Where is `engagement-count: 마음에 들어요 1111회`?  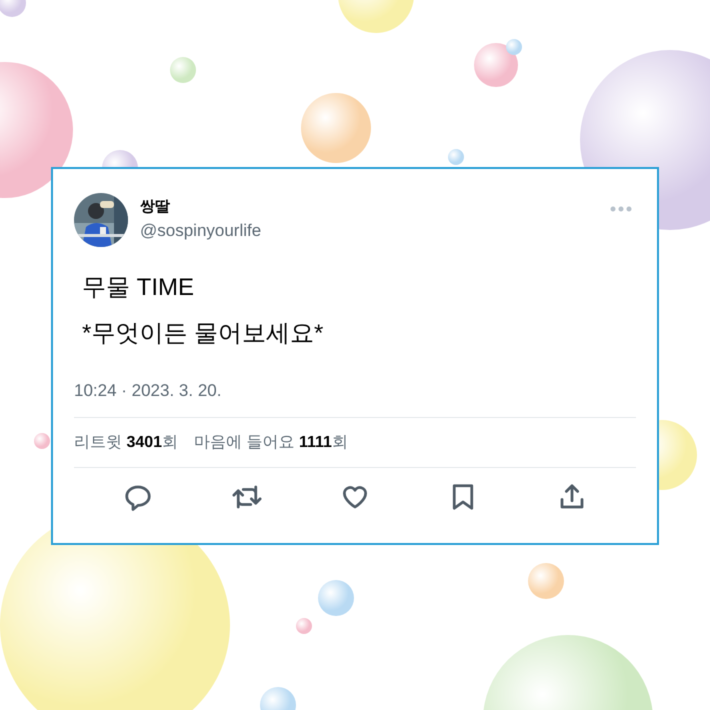 engagement-count: 마음에 들어요 1111회 is located at coordinates (271, 442).